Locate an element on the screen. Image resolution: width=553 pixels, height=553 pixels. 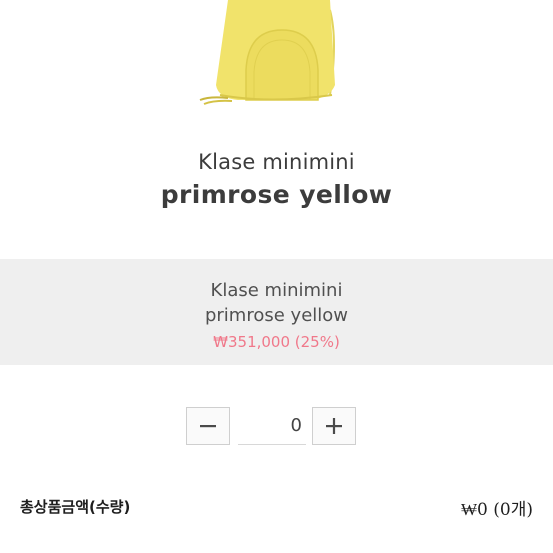
yellow-bag-illustration is located at coordinates (267, 52).